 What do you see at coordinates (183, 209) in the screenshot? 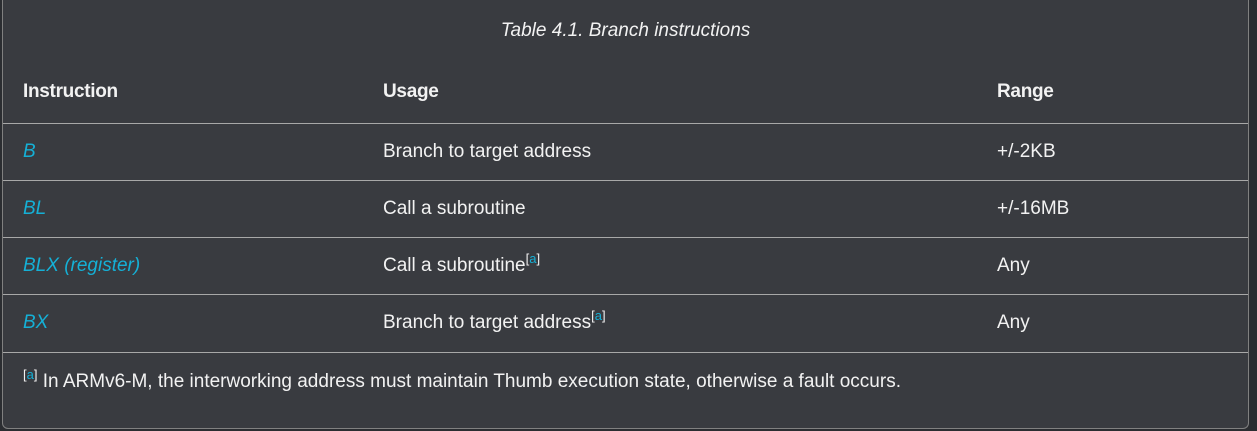
I see `instruction-cell: BL` at bounding box center [183, 209].